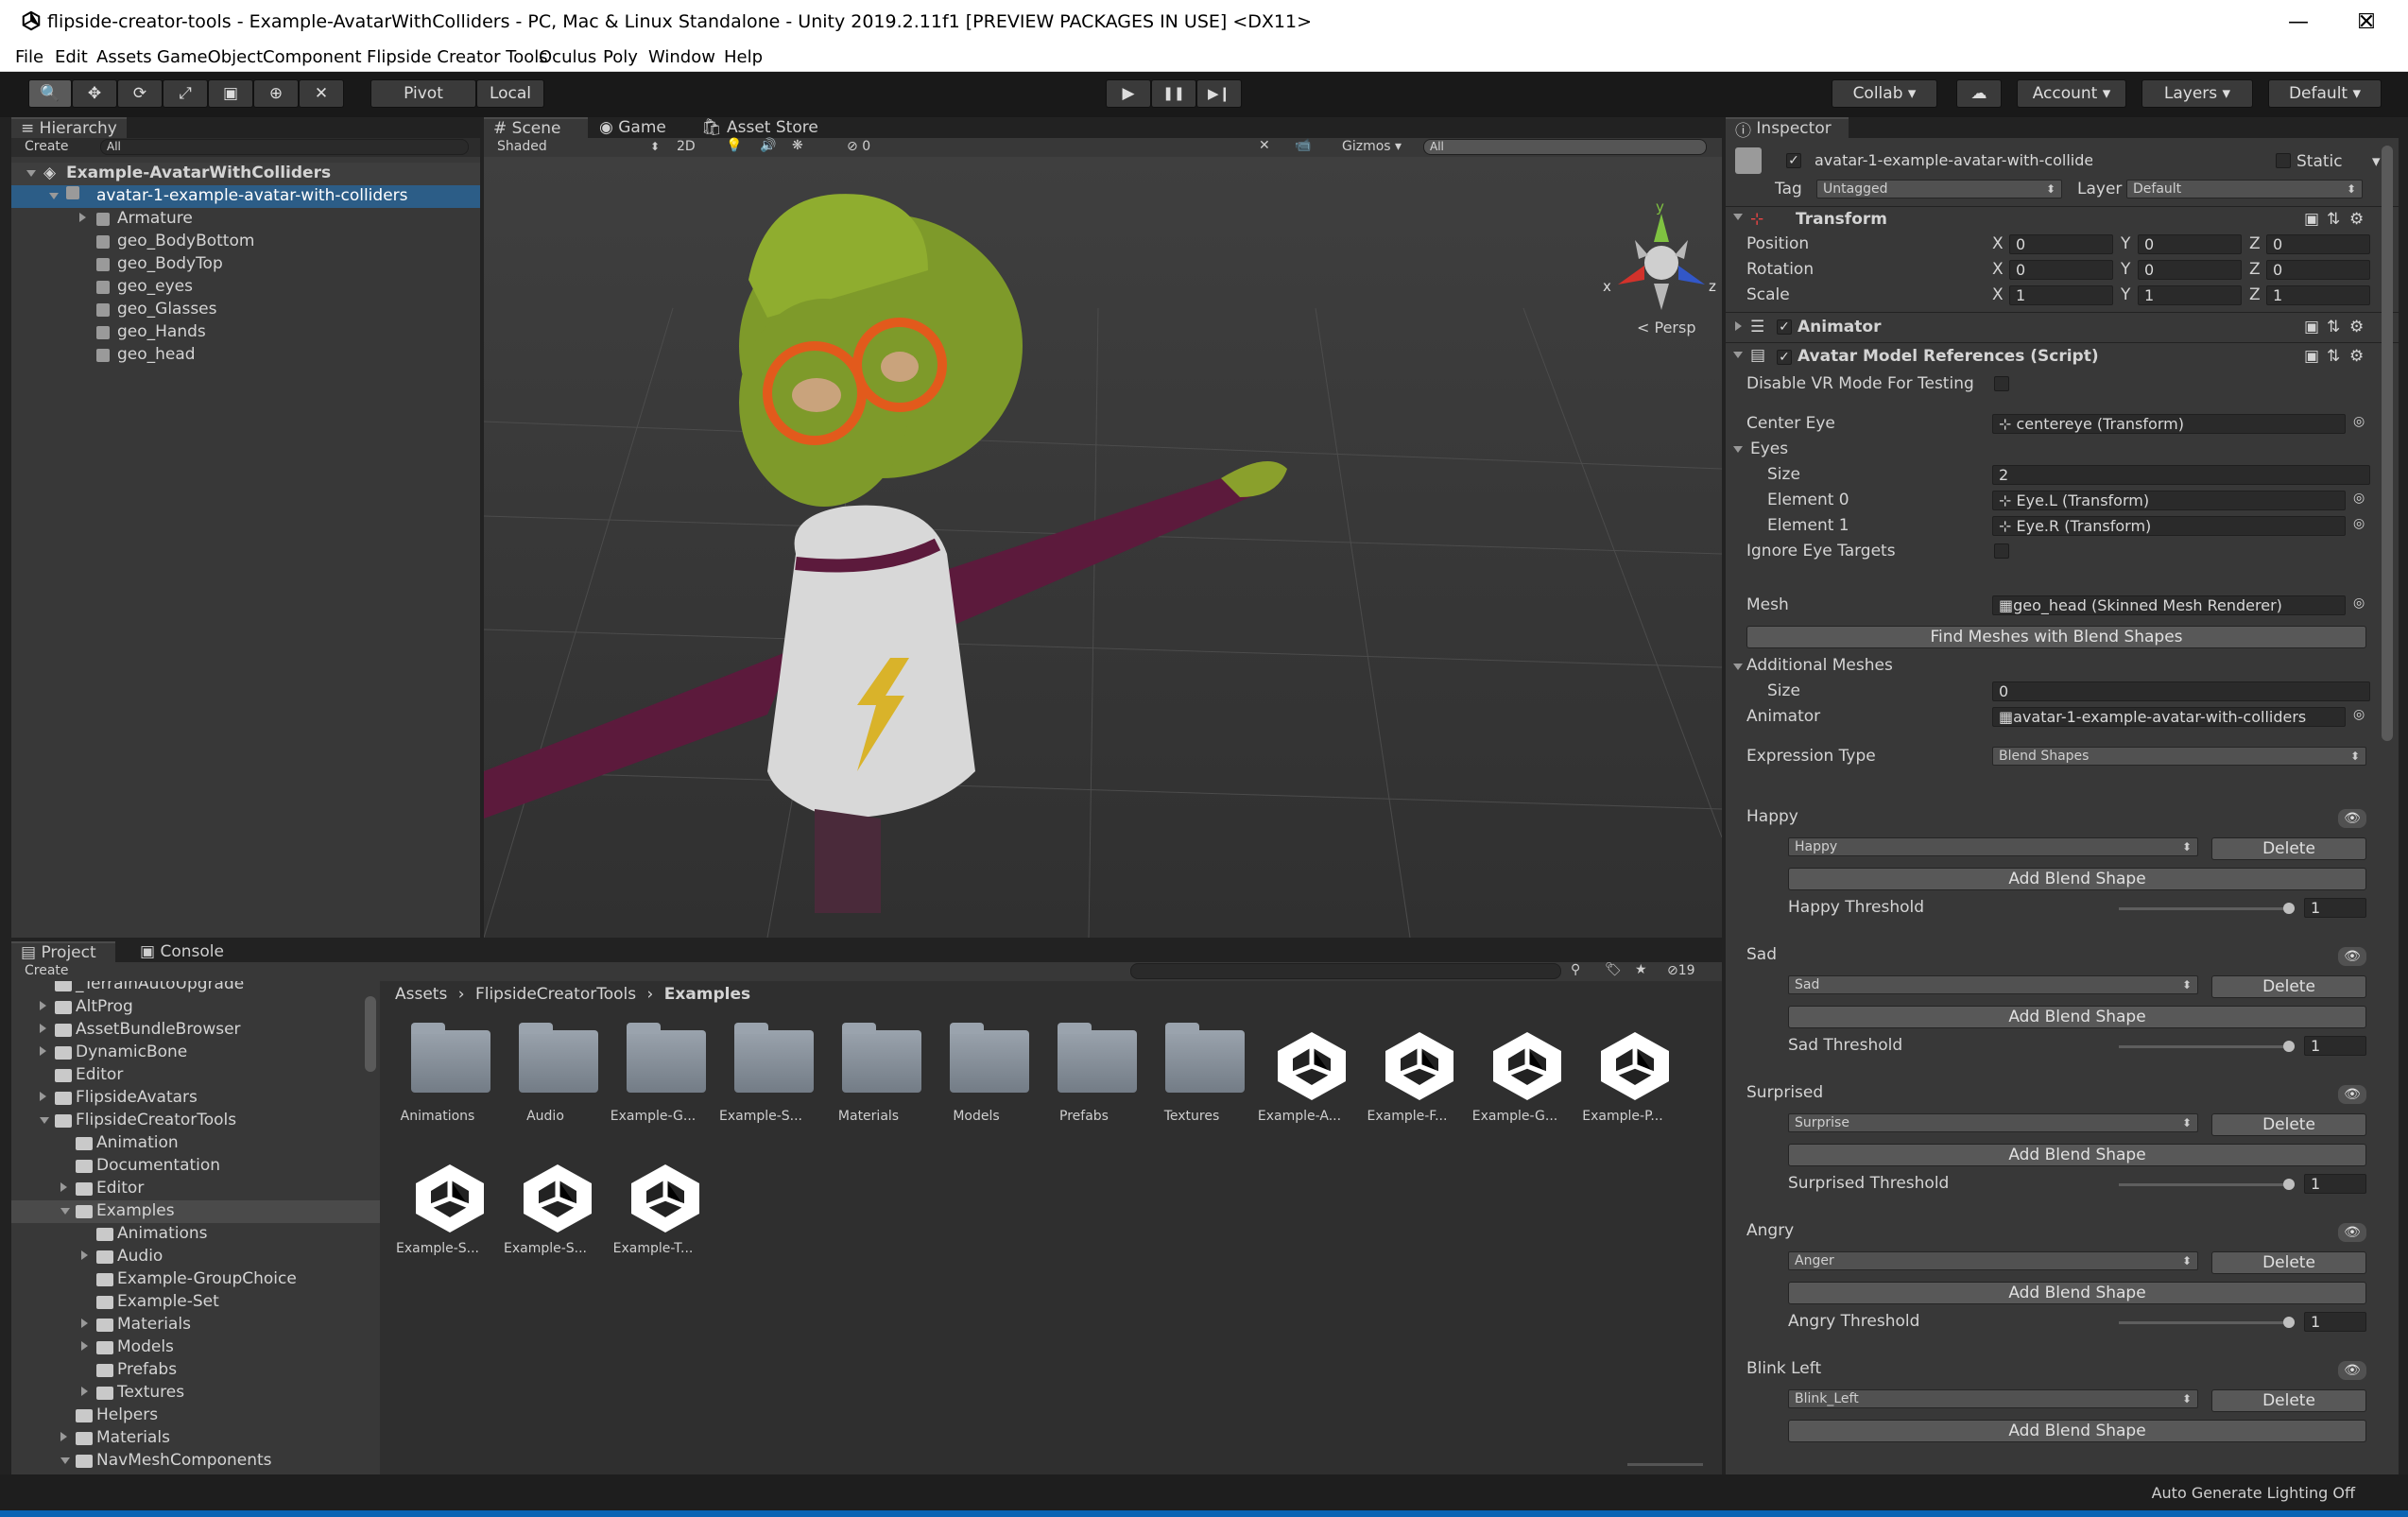 The width and height of the screenshot is (2408, 1517). What do you see at coordinates (47, 970) in the screenshot?
I see `project-create-button: Create` at bounding box center [47, 970].